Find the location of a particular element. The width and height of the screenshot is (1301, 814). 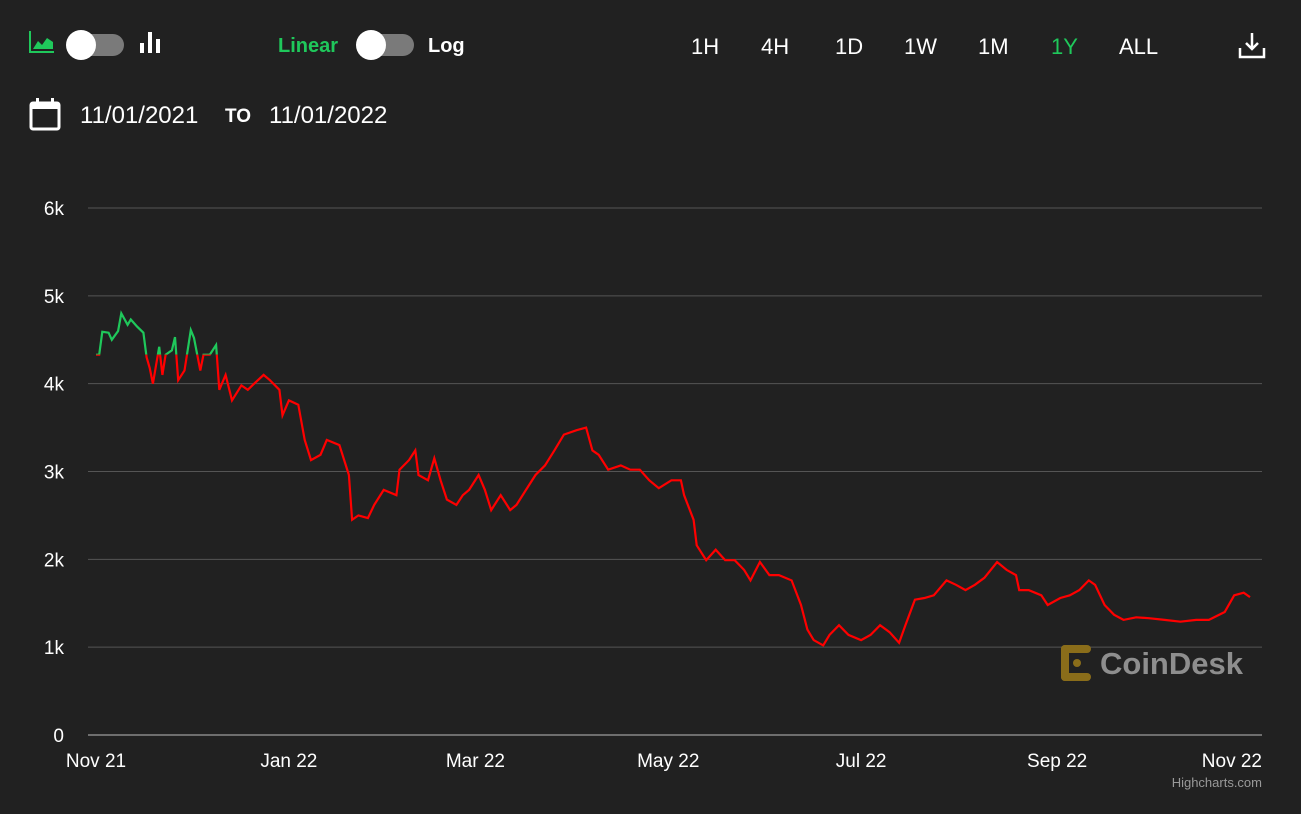

x-tick-label: Sep 22 is located at coordinates (1057, 761).